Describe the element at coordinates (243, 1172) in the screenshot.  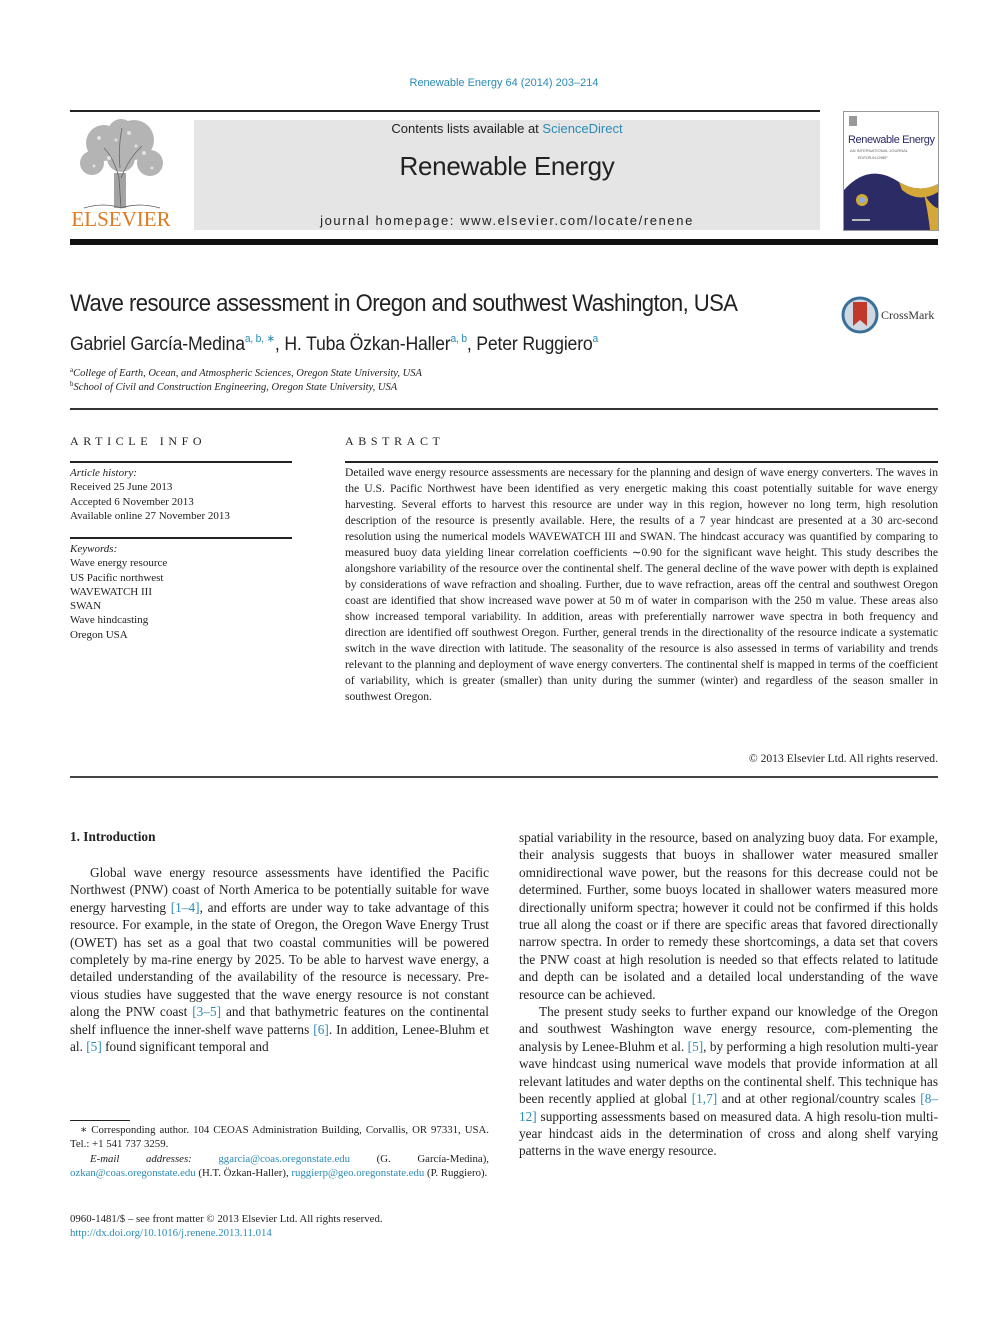
I see `email-owner: (H.T. Özkan-Haller),` at that location.